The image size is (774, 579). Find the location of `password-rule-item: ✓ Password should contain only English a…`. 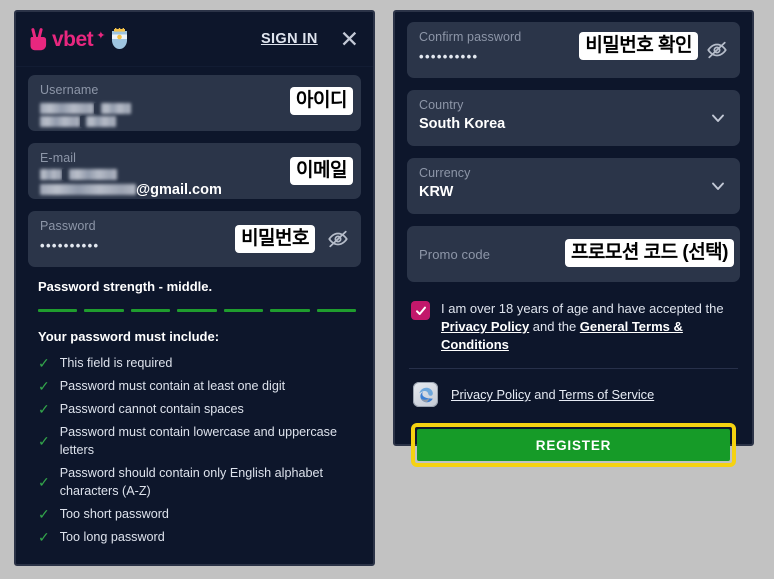

password-rule-item: ✓ Password should contain only English a… is located at coordinates (193, 482).